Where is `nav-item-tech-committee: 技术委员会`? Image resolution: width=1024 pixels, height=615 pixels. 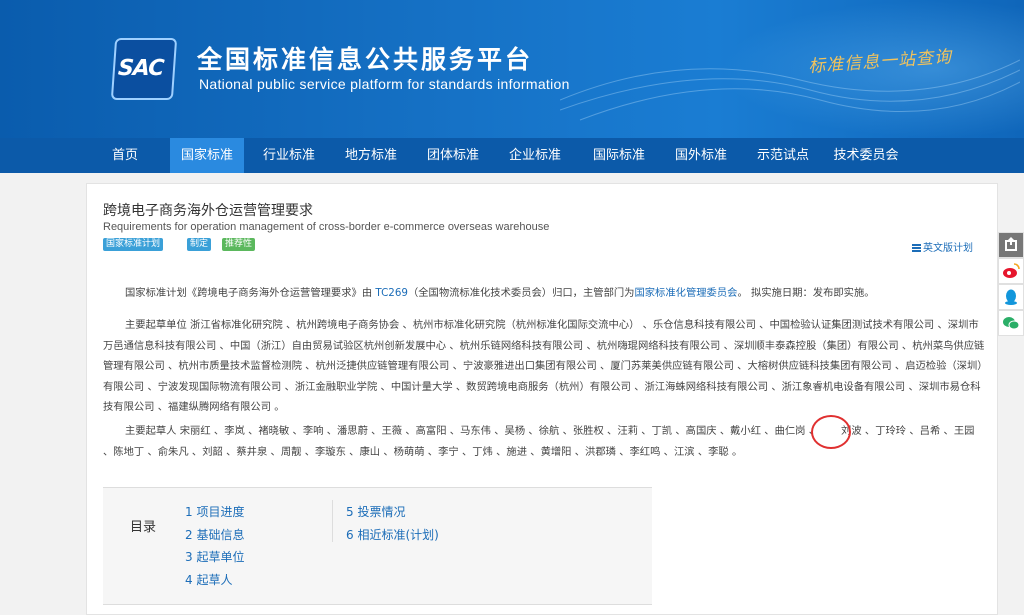 nav-item-tech-committee: 技术委员会 is located at coordinates (866, 155).